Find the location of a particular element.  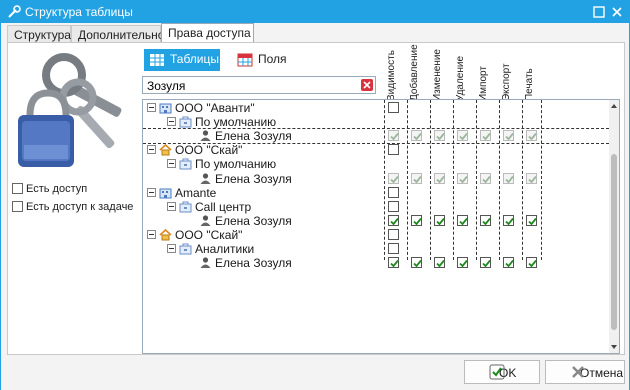

tree-node-label: По умолчанию is located at coordinates (236, 164).